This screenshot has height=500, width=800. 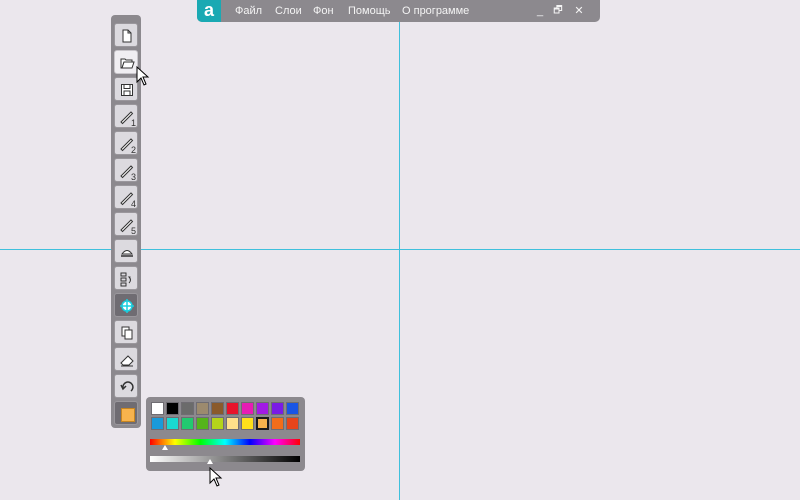 What do you see at coordinates (127, 253) in the screenshot?
I see `highlighter-icon` at bounding box center [127, 253].